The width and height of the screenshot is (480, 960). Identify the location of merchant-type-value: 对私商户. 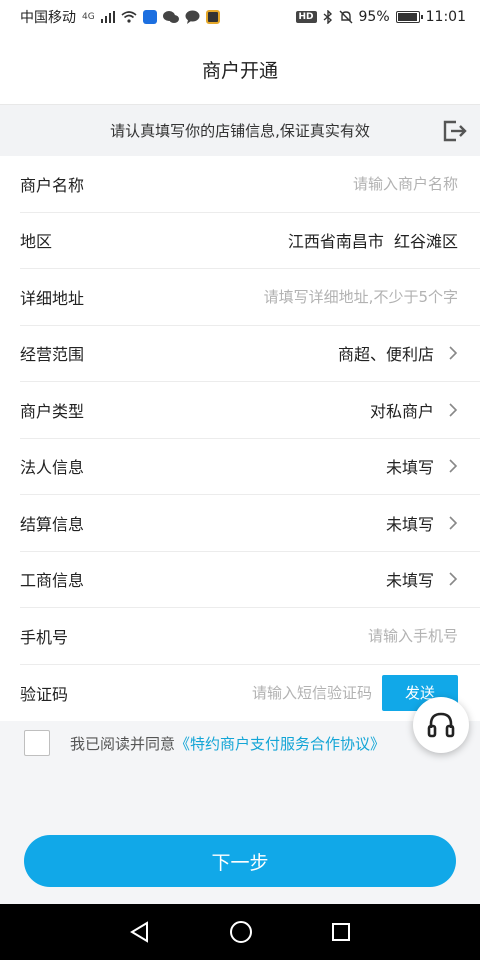
(401, 411).